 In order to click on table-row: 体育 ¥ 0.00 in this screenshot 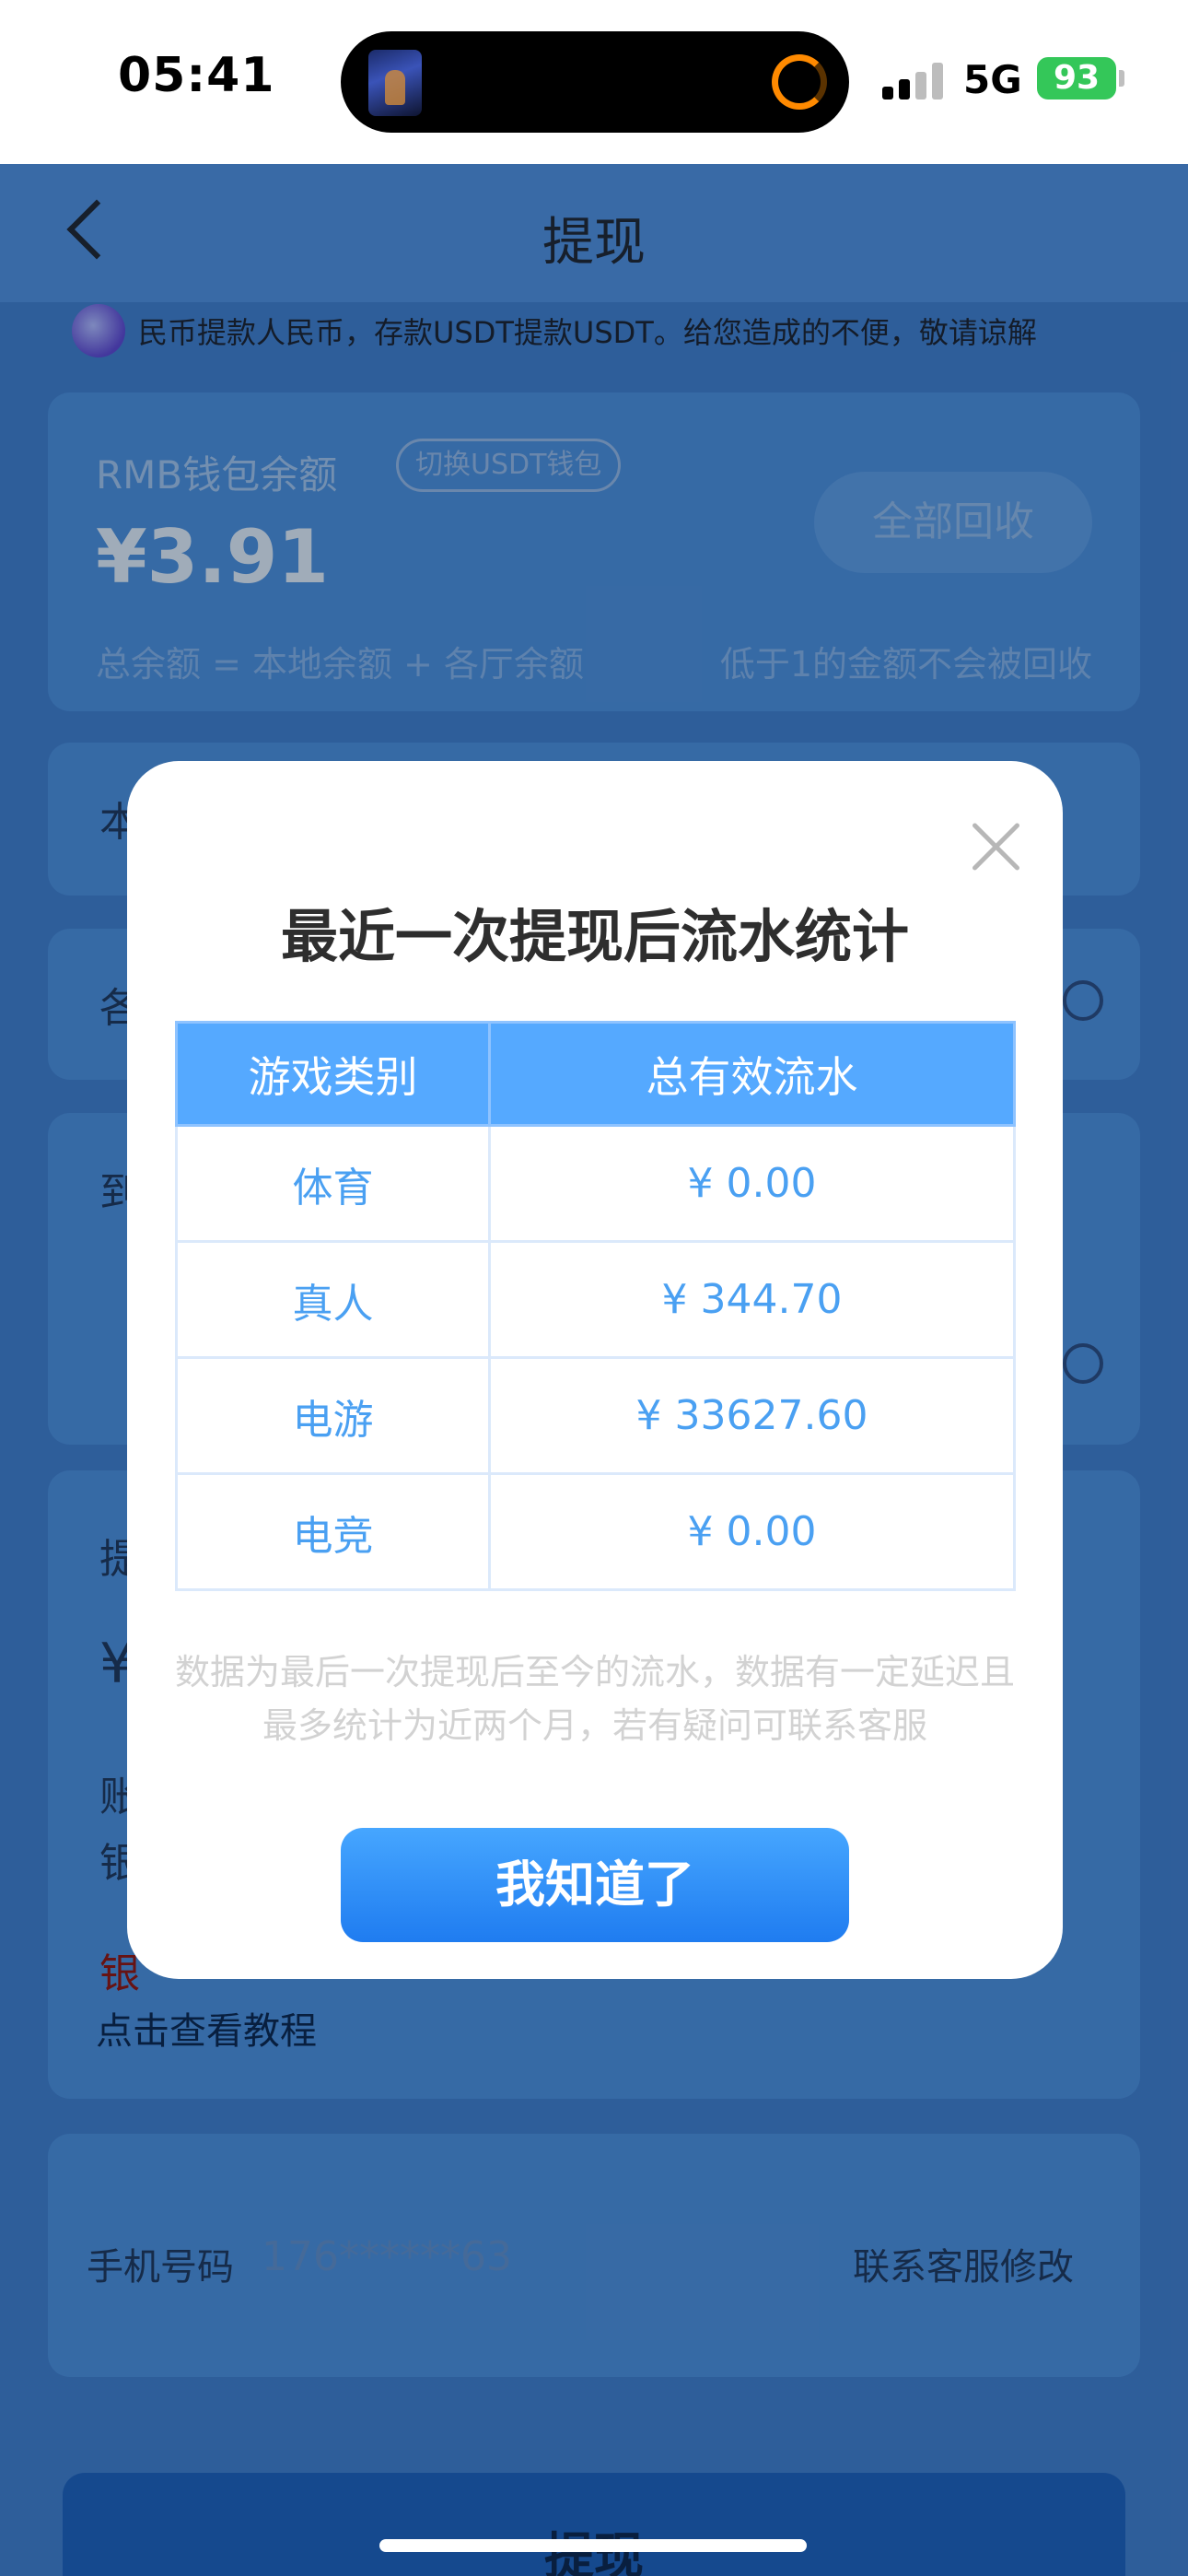, I will do `click(595, 1183)`.